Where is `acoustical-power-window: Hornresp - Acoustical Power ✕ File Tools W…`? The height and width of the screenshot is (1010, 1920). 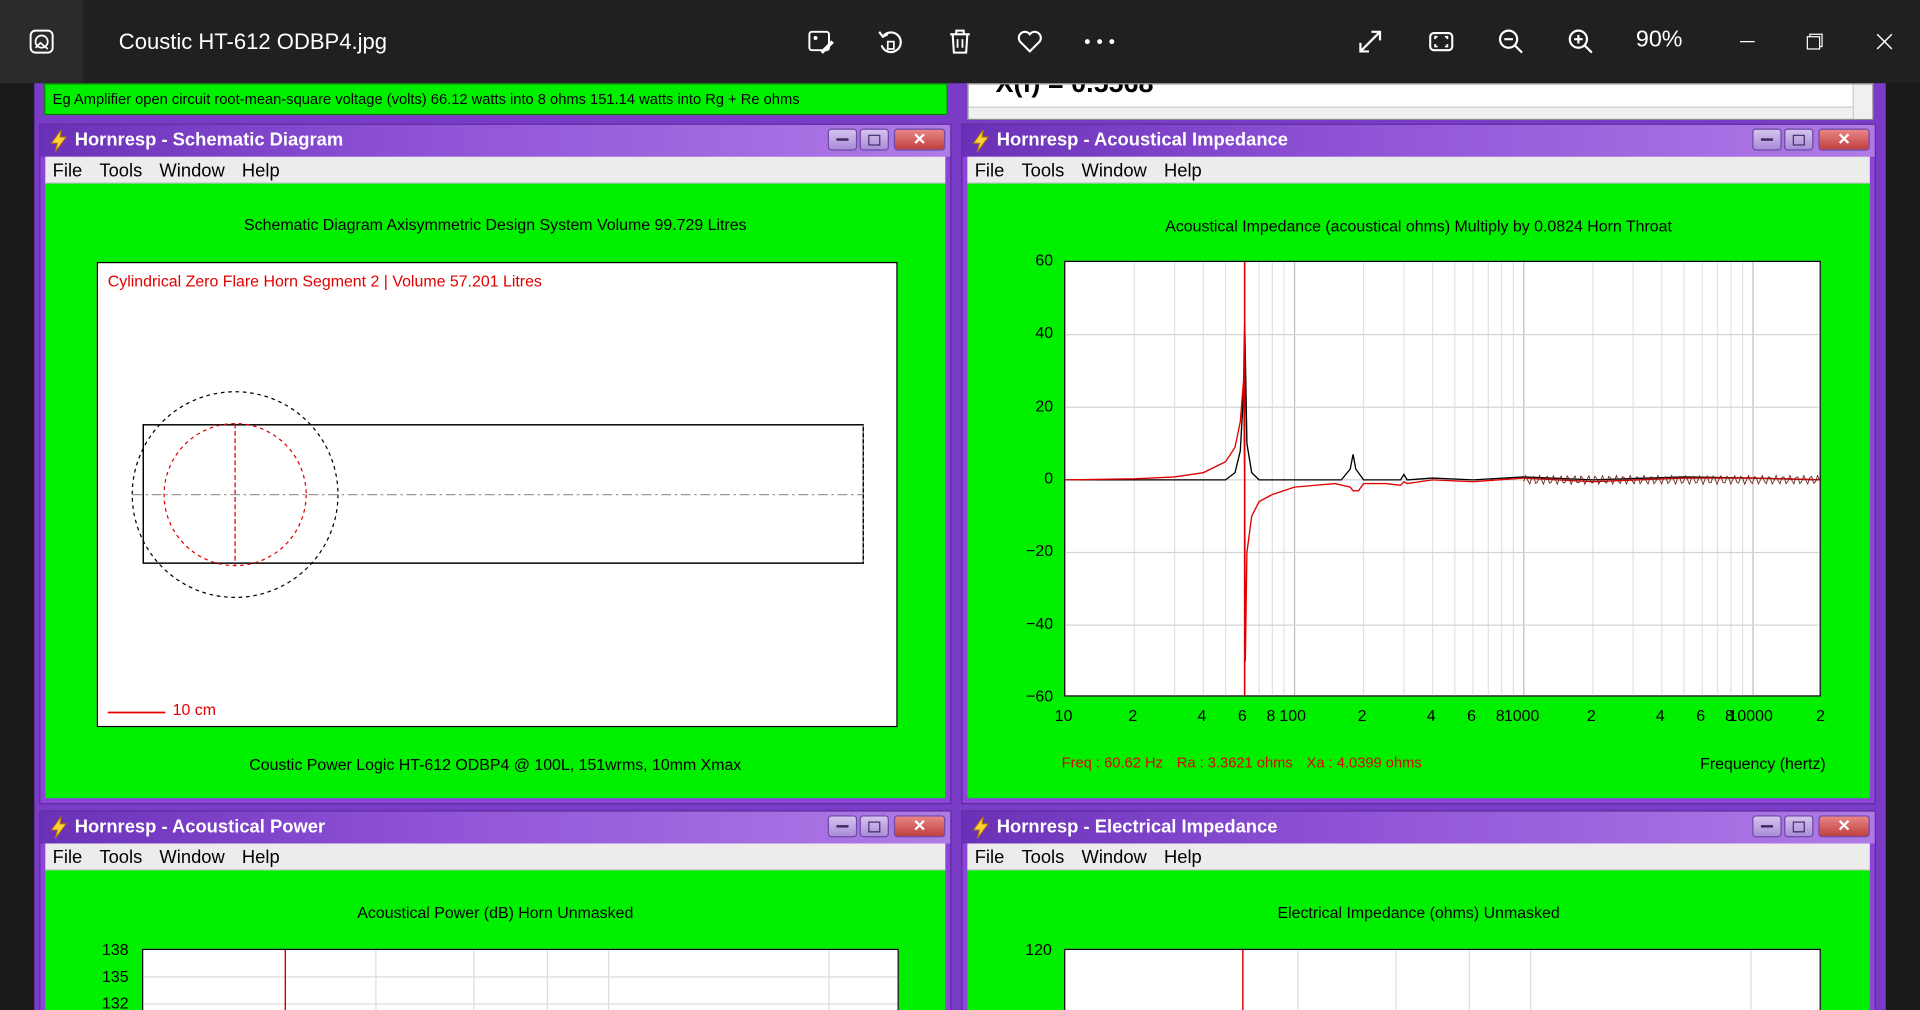 acoustical-power-window: Hornresp - Acoustical Power ✕ File Tools W… is located at coordinates (495, 910).